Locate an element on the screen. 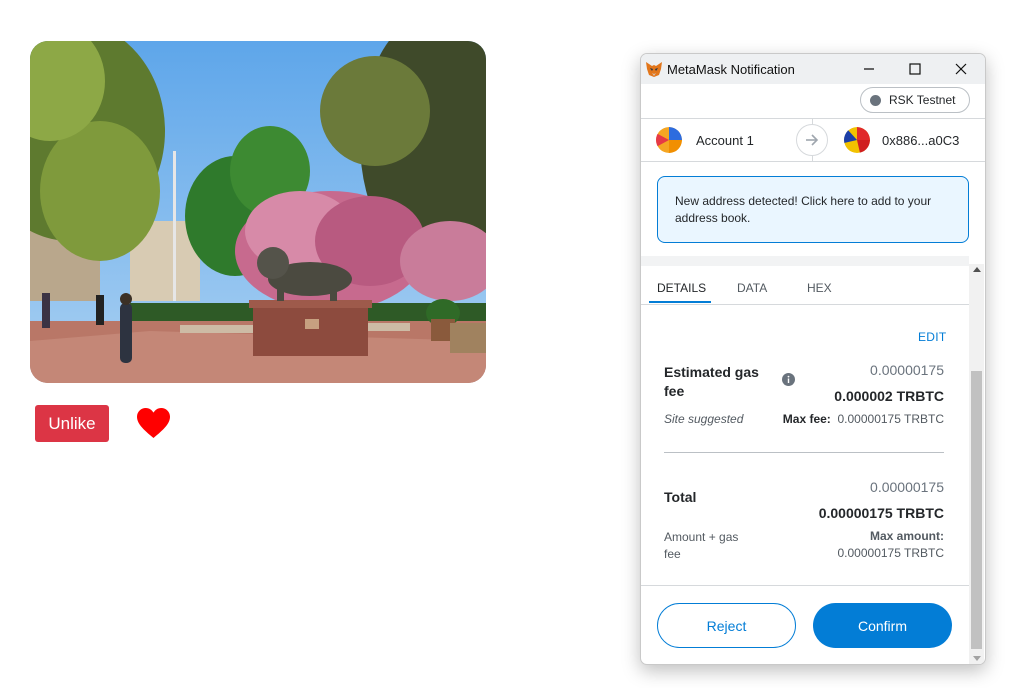 The image size is (1015, 688). scroll-up-icon is located at coordinates (977, 269).